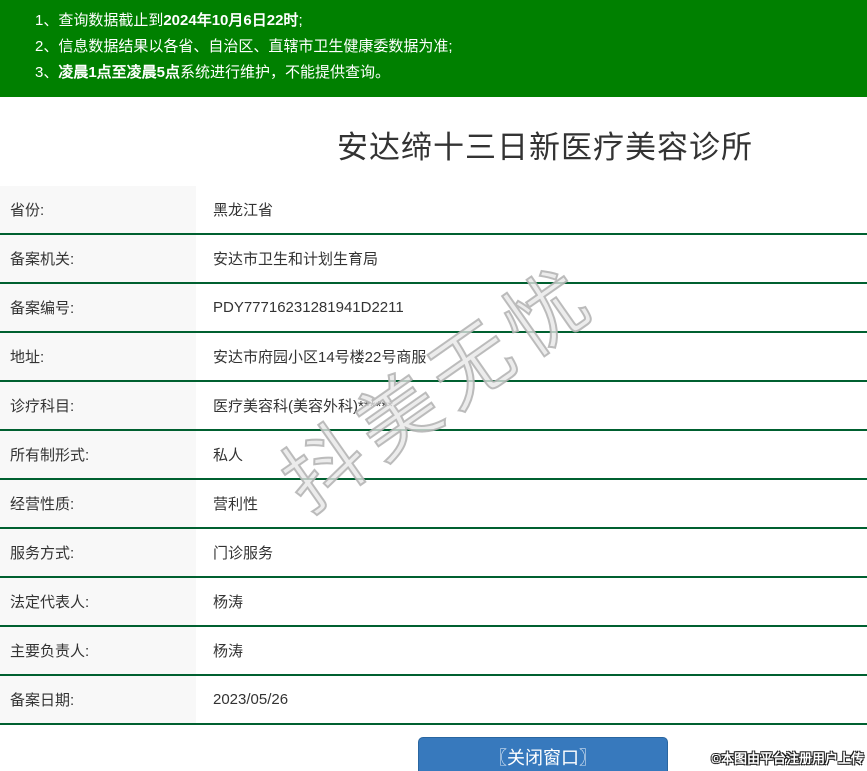 The height and width of the screenshot is (771, 867). I want to click on row-label: 诊疗科目:, so click(98, 405).